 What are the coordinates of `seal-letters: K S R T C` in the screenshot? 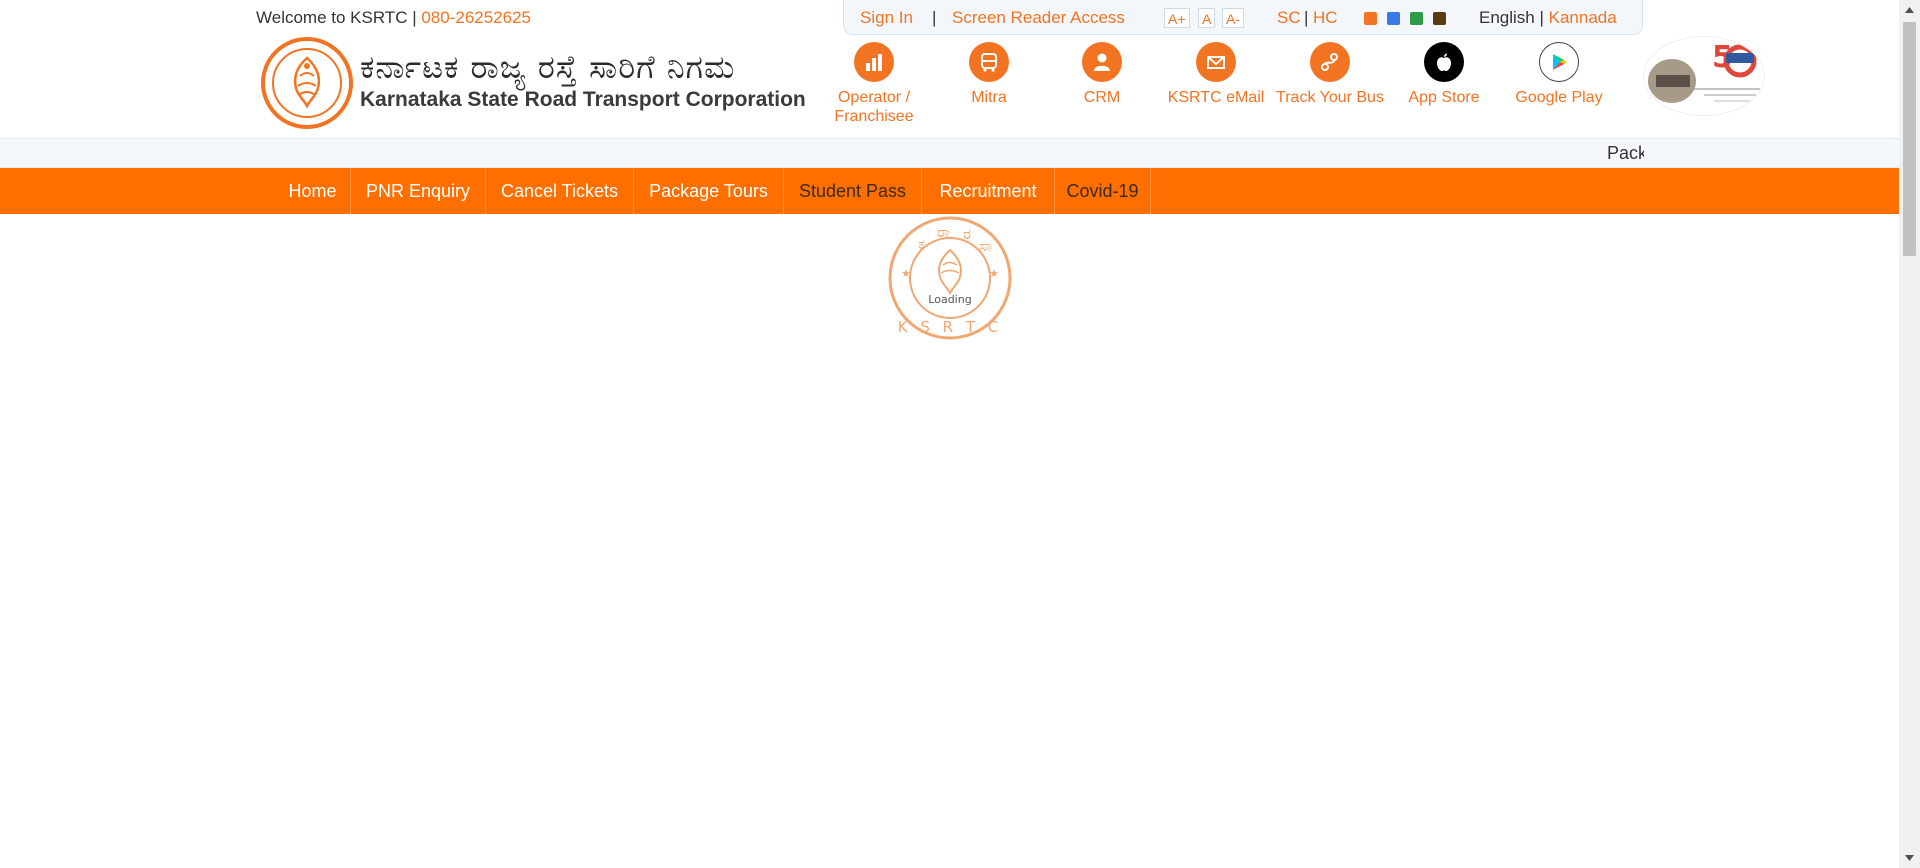 It's located at (950, 327).